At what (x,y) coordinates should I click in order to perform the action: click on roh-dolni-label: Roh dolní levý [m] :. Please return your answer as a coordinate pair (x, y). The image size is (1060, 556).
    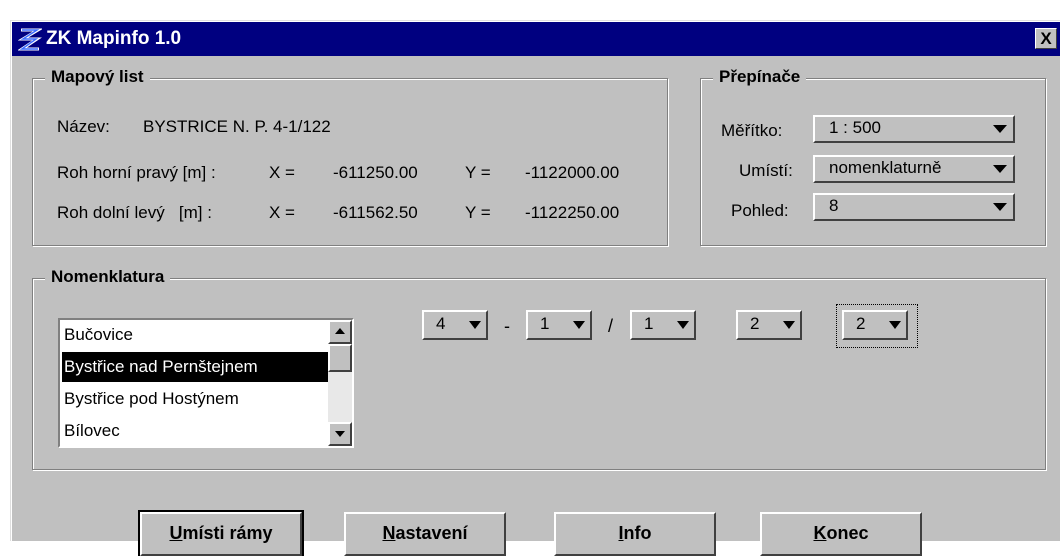
    Looking at the image, I should click on (134, 212).